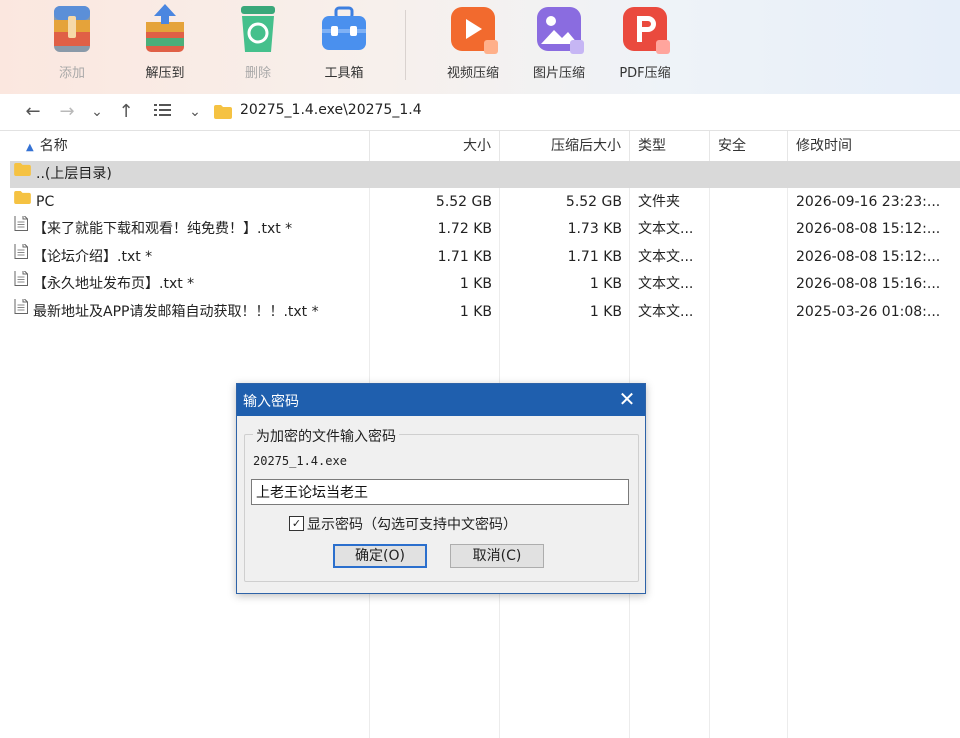 The width and height of the screenshot is (960, 738). I want to click on table-row: ..(上层目录), so click(485, 174).